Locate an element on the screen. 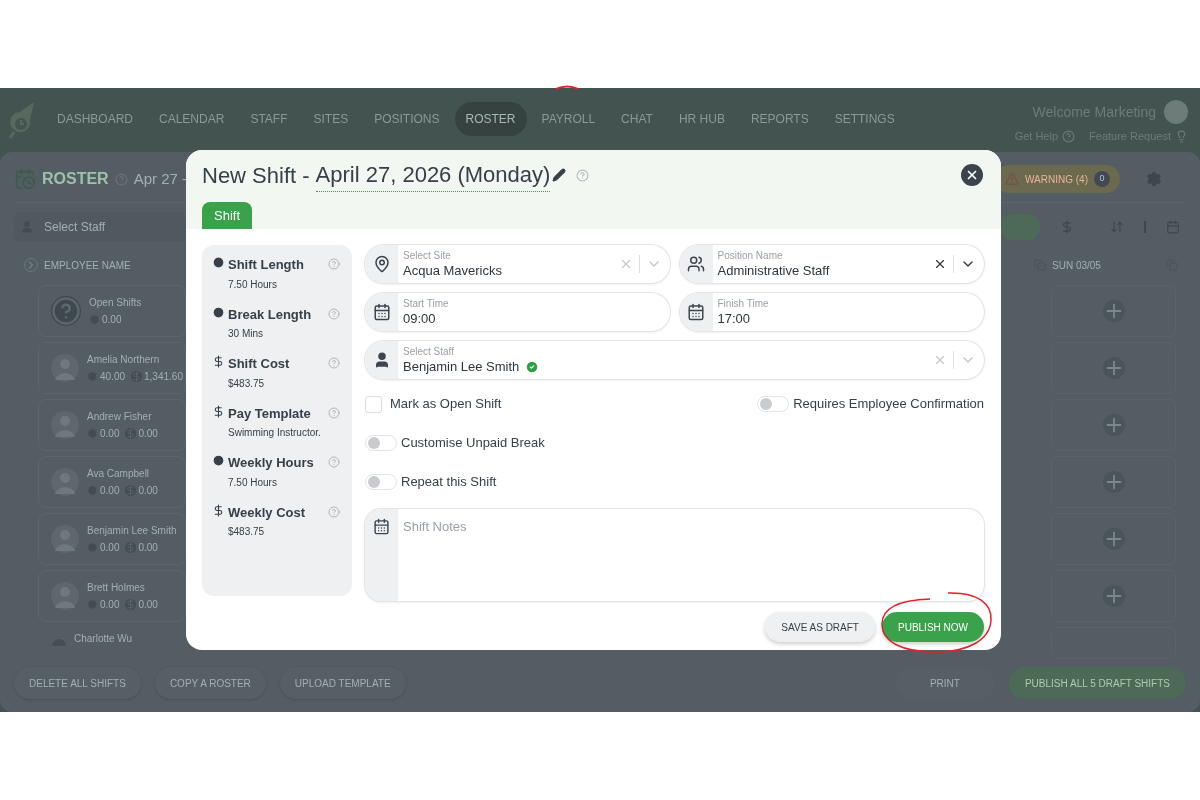 The image size is (1200, 800). summary-value: 30 Mins is located at coordinates (246, 334).